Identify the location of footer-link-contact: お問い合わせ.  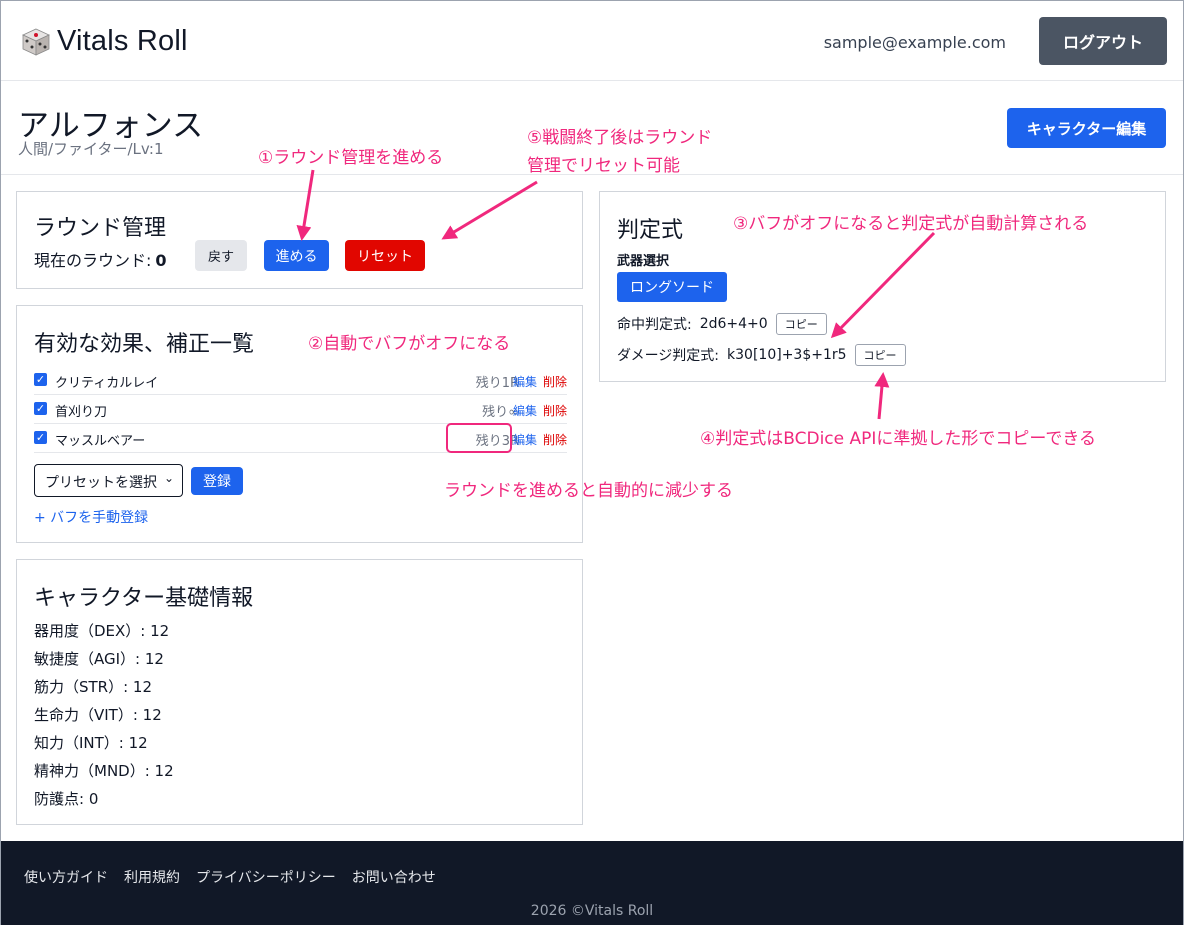
(394, 877).